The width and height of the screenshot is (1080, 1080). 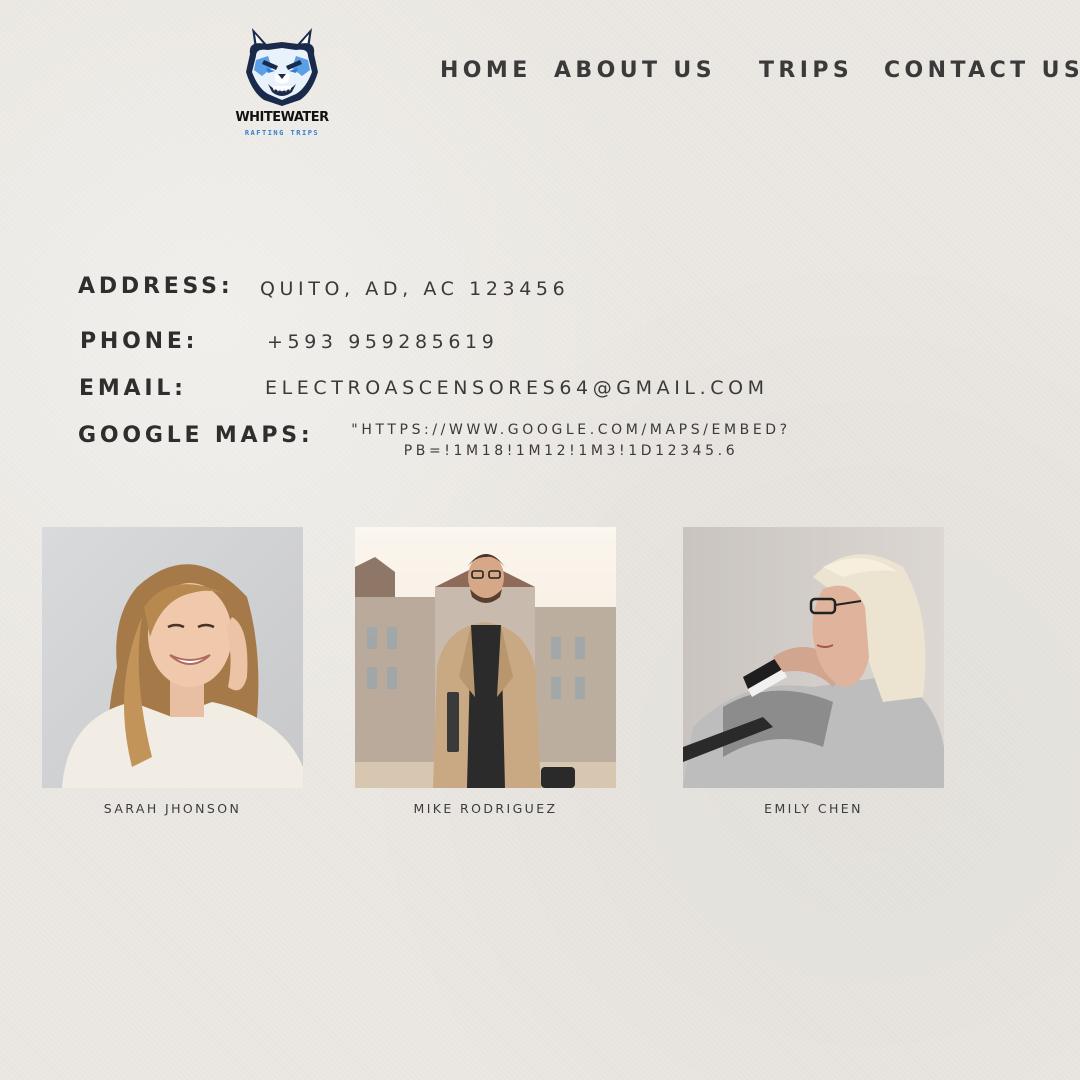 I want to click on team-member-card: EMILY CHEN, so click(x=813, y=671).